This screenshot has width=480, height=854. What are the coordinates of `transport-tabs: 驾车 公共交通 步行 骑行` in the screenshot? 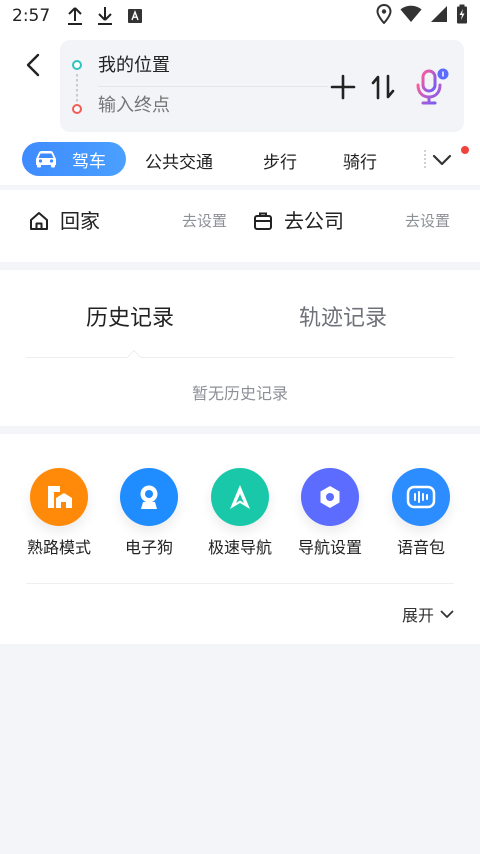 It's located at (240, 160).